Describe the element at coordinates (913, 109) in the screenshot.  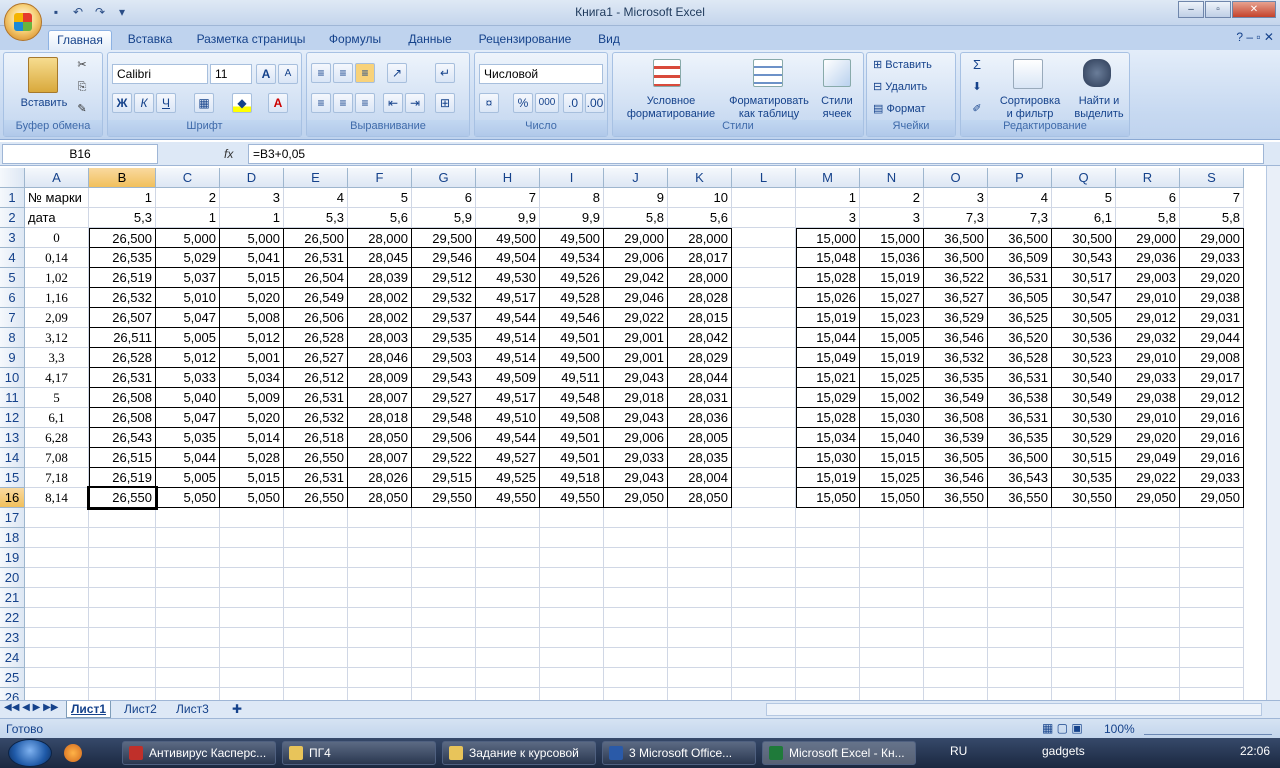
I see `format-cells-button: ▤ Формат` at that location.